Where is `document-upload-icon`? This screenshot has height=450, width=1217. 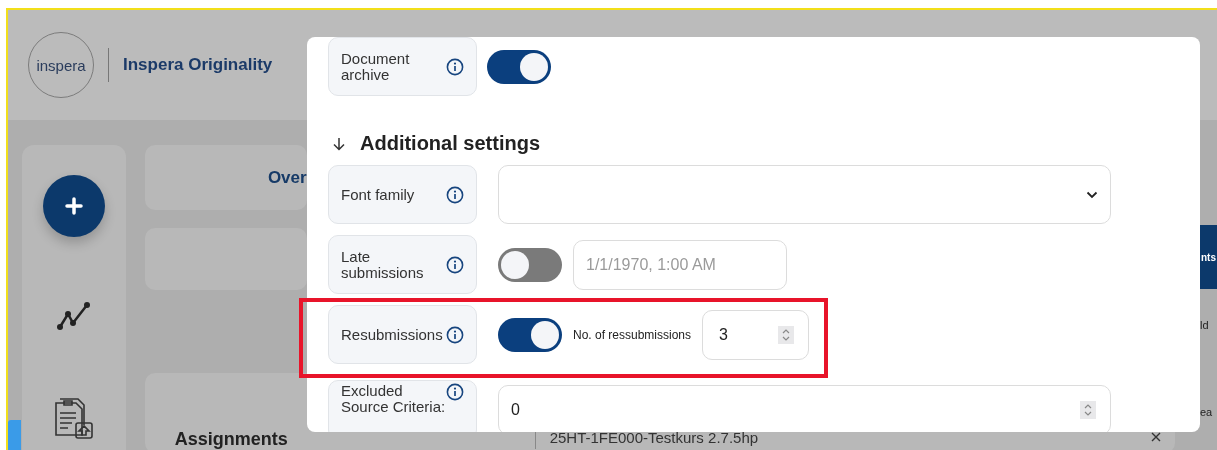
document-upload-icon is located at coordinates (73, 417).